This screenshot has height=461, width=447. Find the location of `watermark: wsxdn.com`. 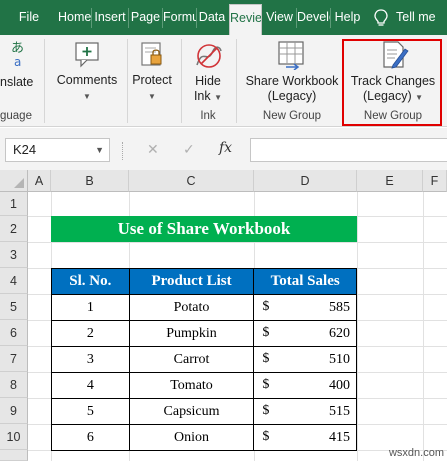

watermark: wsxdn.com is located at coordinates (416, 453).